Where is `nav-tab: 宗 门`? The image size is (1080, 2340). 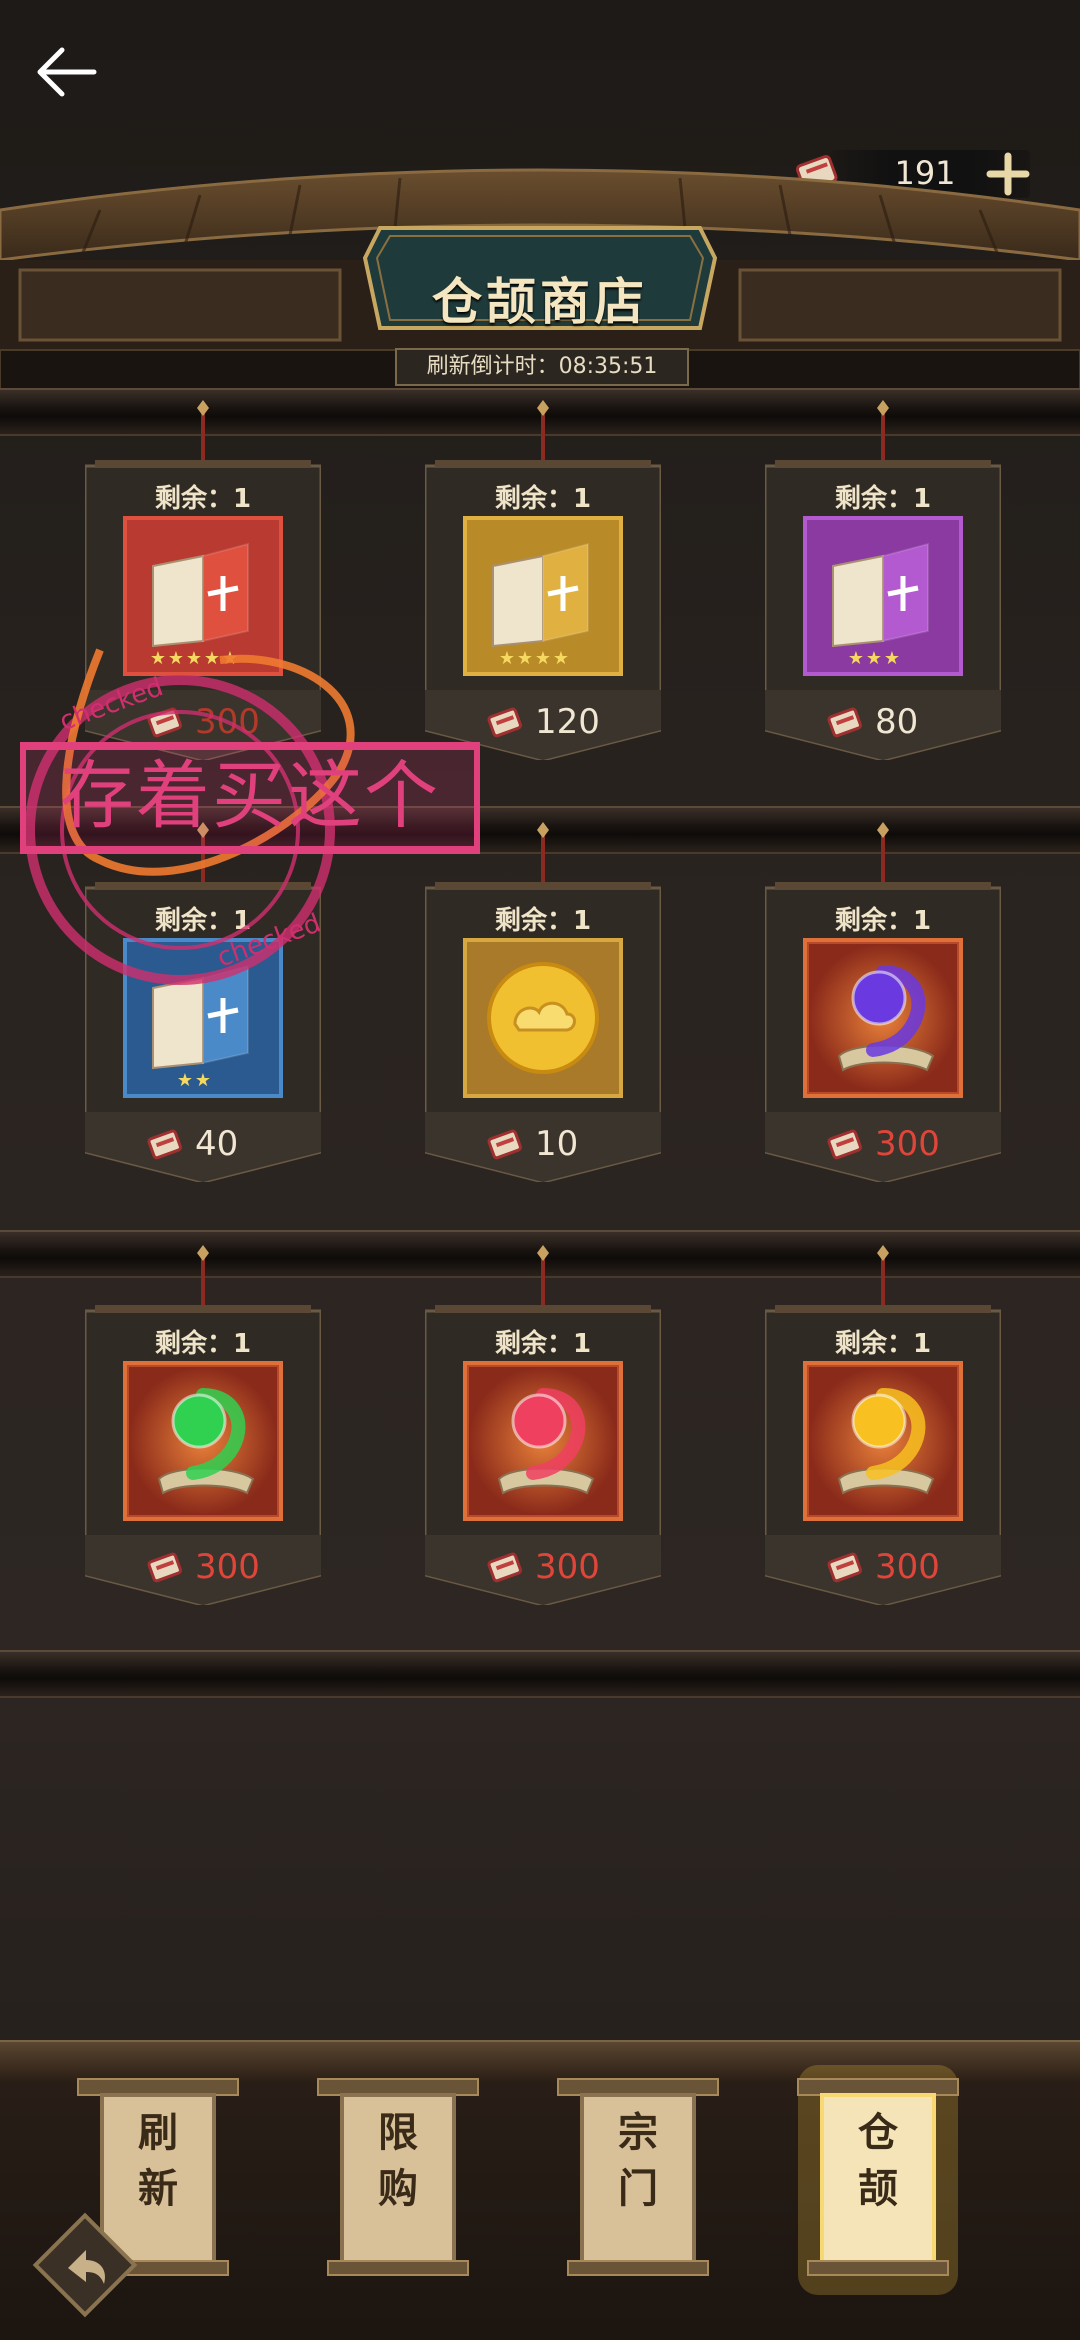
nav-tab: 宗 门 is located at coordinates (638, 2177).